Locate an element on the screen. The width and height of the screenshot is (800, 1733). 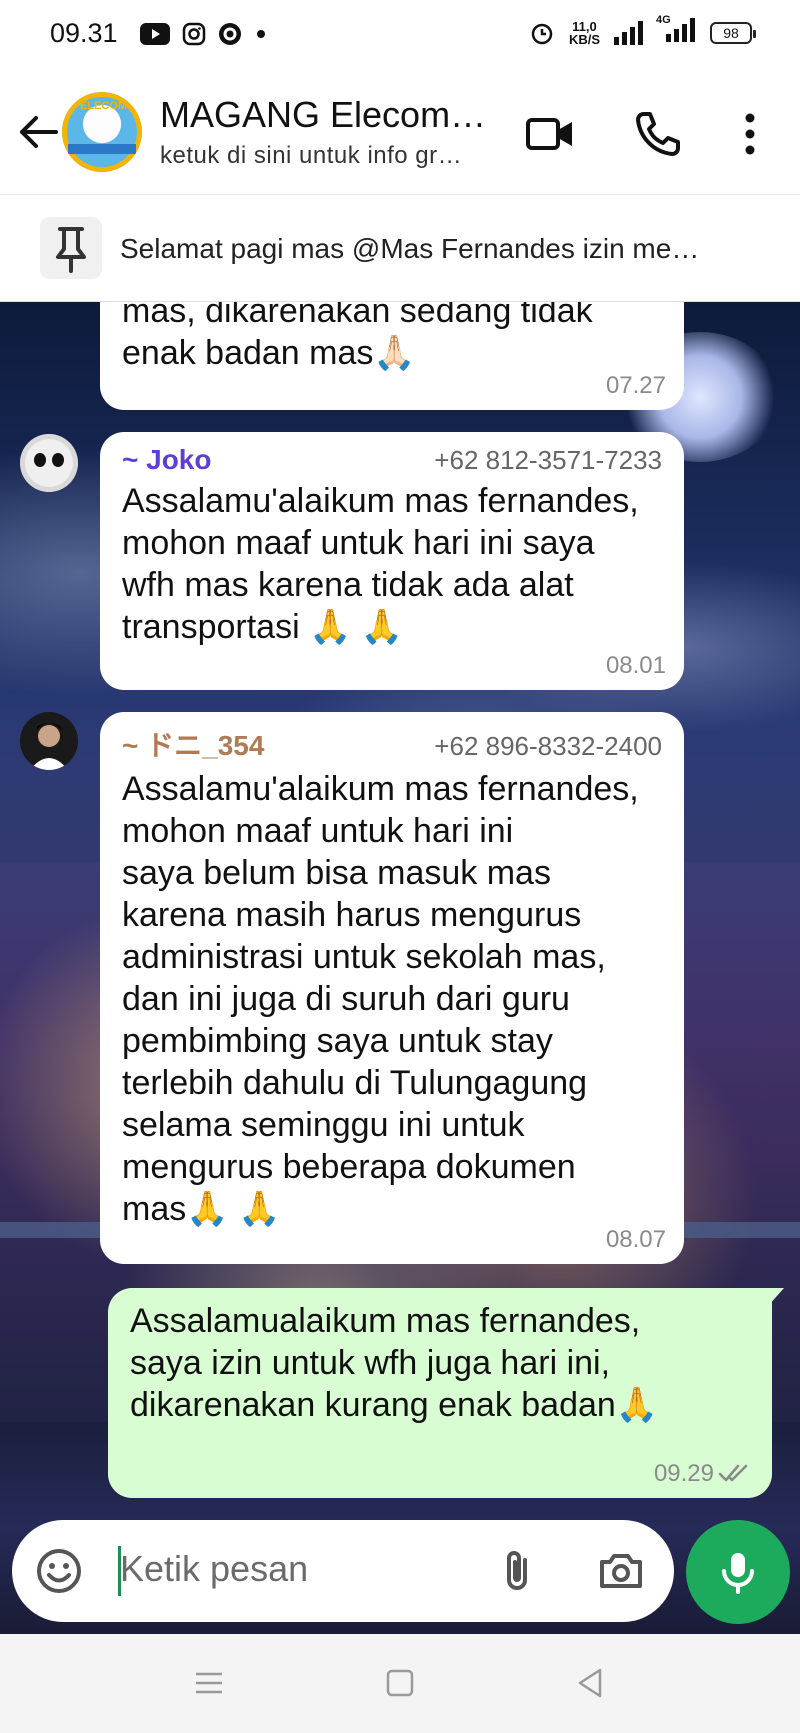
battery-icon: 98 is located at coordinates (733, 32).